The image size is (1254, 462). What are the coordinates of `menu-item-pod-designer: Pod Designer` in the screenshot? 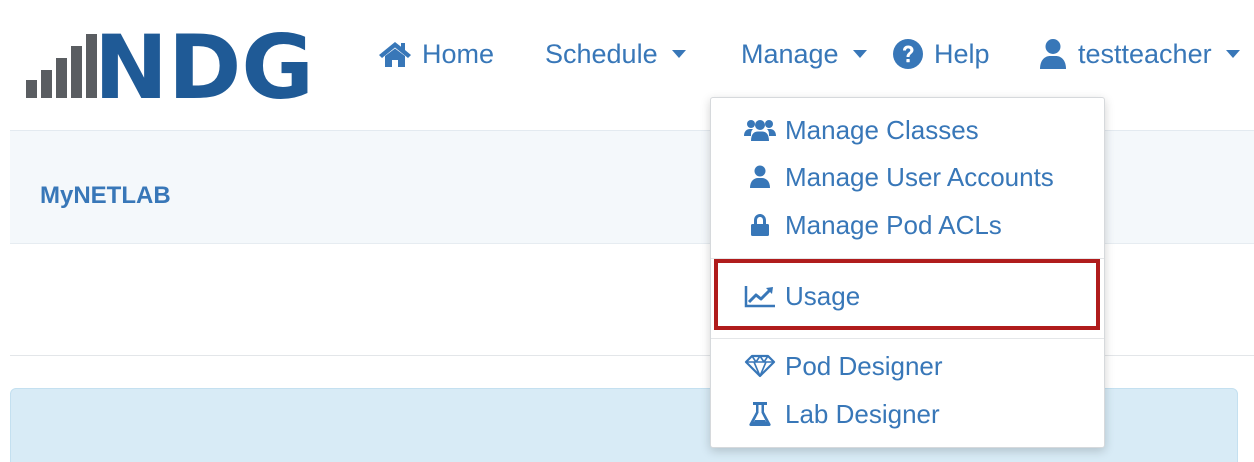 It's located at (908, 366).